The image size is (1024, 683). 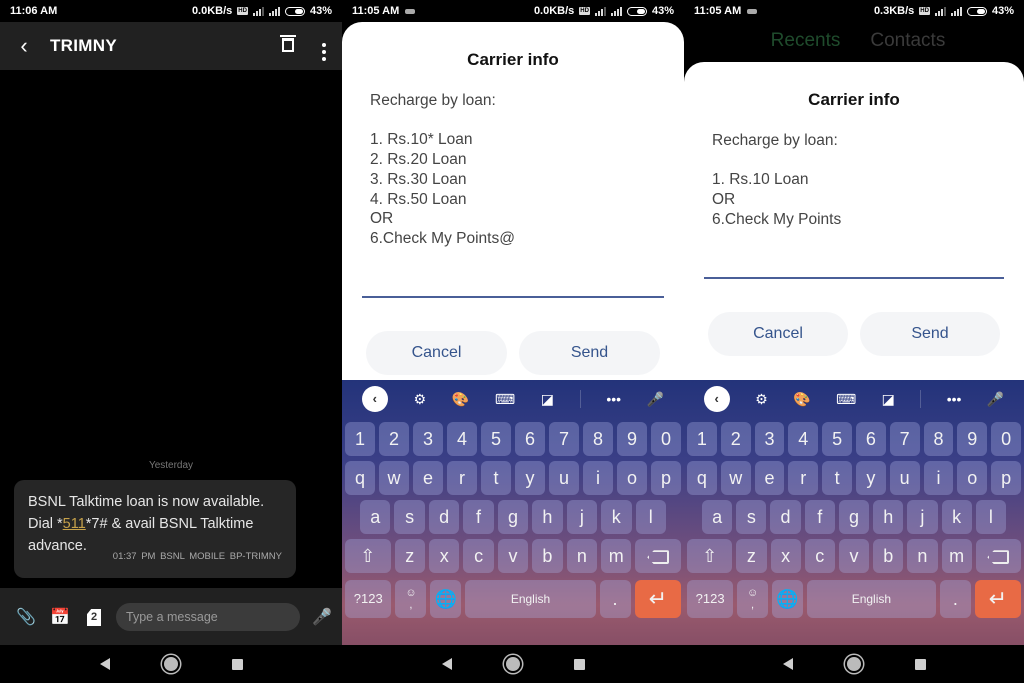 What do you see at coordinates (998, 556) in the screenshot?
I see `backspace-key` at bounding box center [998, 556].